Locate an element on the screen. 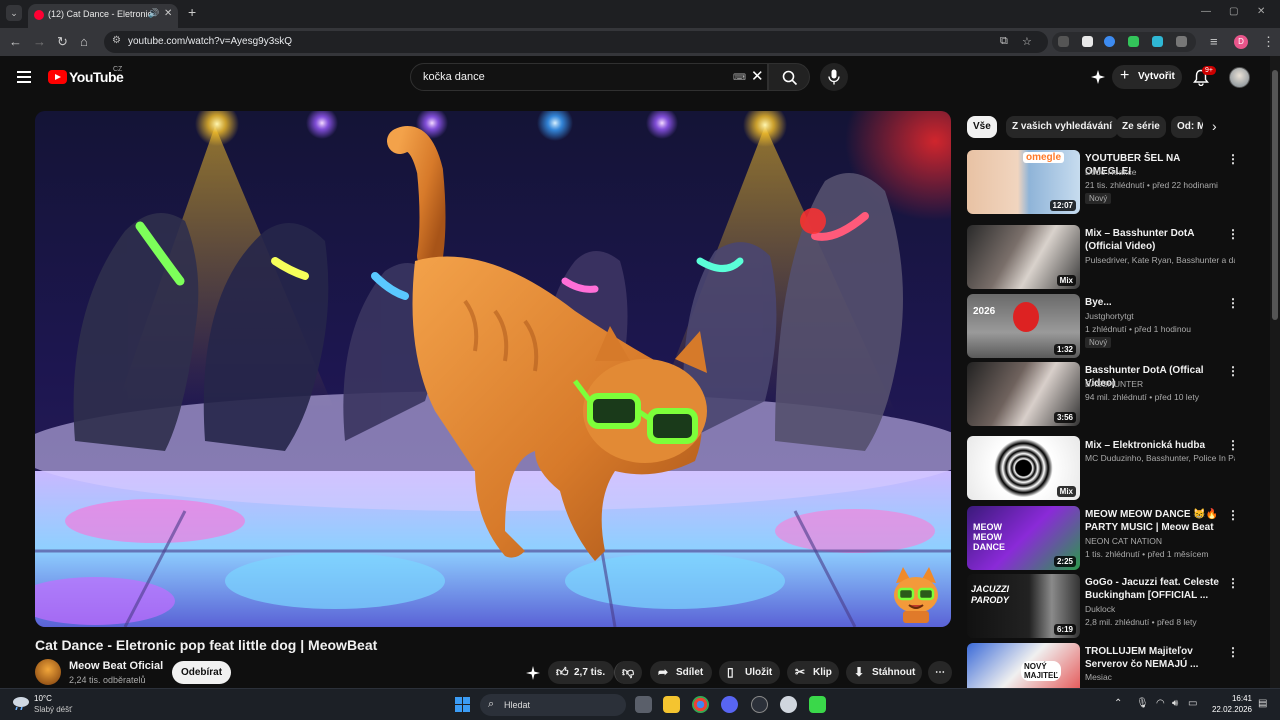 This screenshot has width=1280, height=720. dislike-button: 👎︎ is located at coordinates (628, 672).